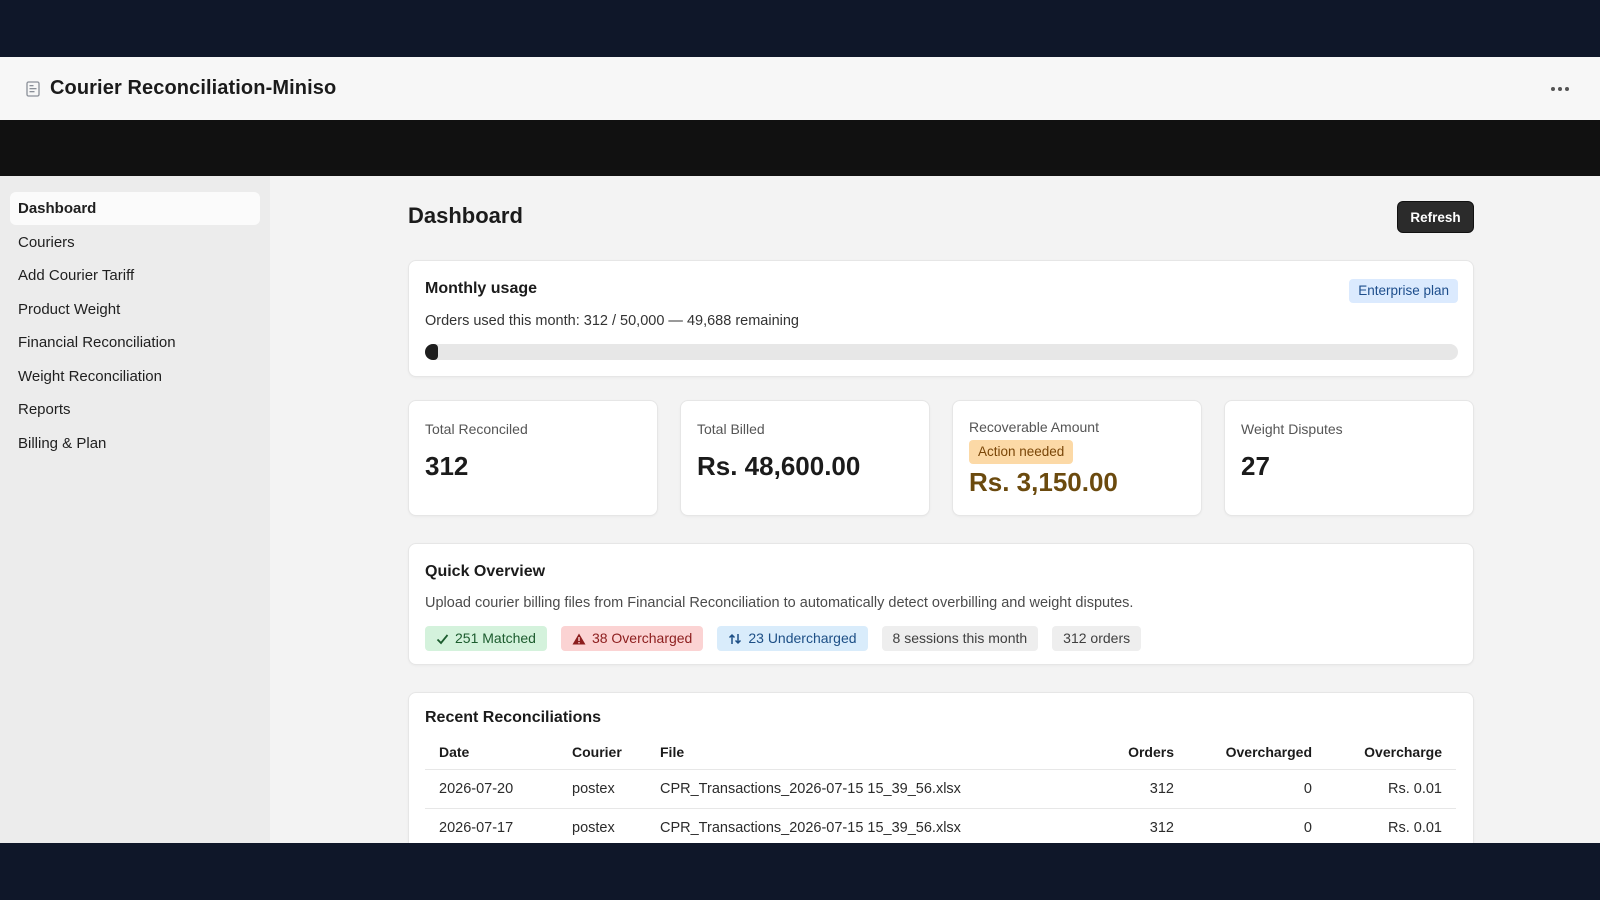 The image size is (1600, 900). What do you see at coordinates (513, 717) in the screenshot?
I see `recent-heading: Recent Reconciliations` at bounding box center [513, 717].